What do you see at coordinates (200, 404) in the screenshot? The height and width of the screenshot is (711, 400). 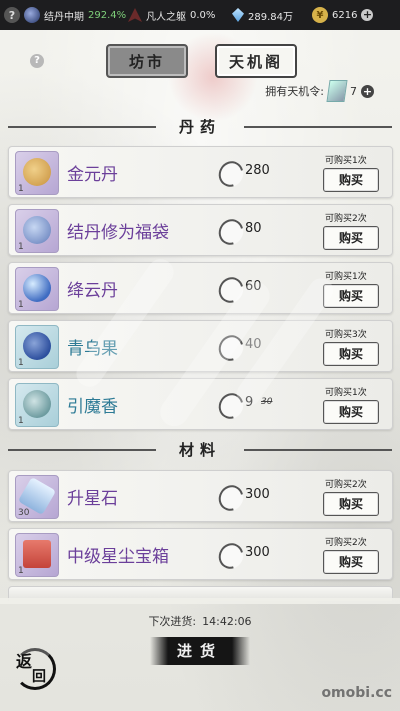 I see `shop-item-row: 1 引魔香 9 30 可购买1次 购买` at bounding box center [200, 404].